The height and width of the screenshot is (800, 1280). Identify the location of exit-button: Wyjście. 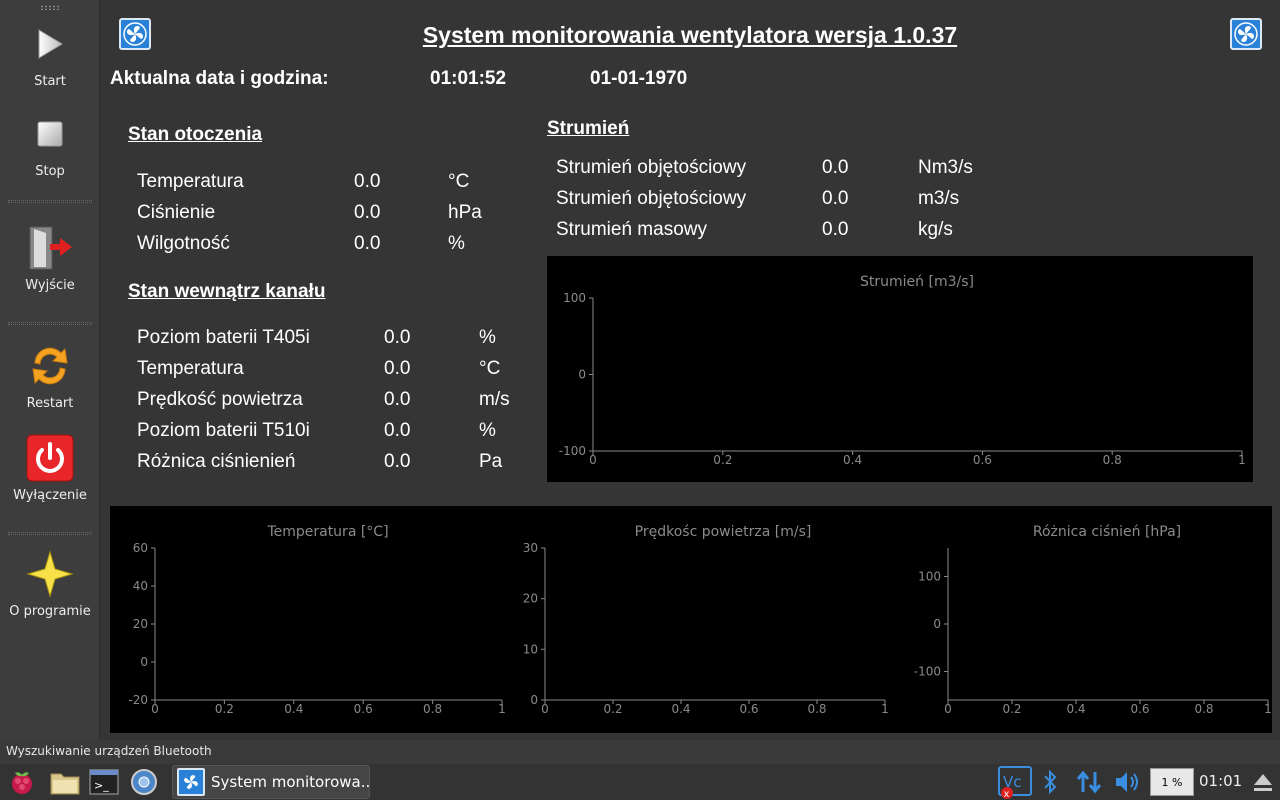
(50, 257).